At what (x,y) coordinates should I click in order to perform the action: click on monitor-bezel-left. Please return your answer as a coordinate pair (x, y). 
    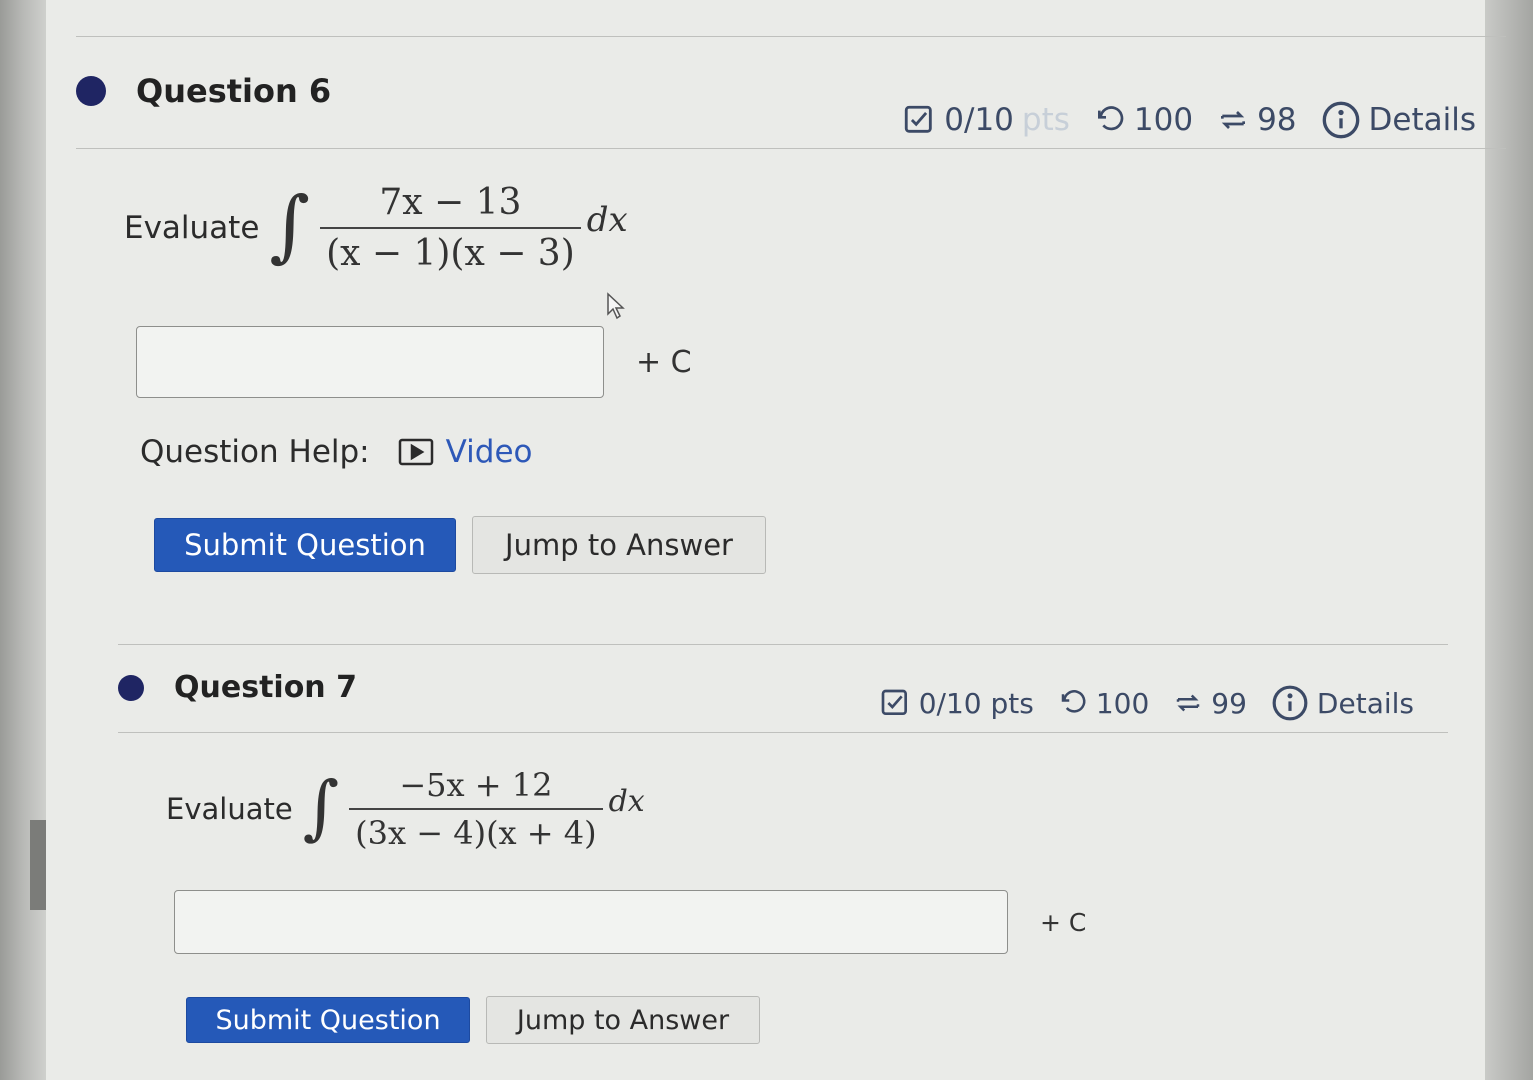
    Looking at the image, I should click on (23, 540).